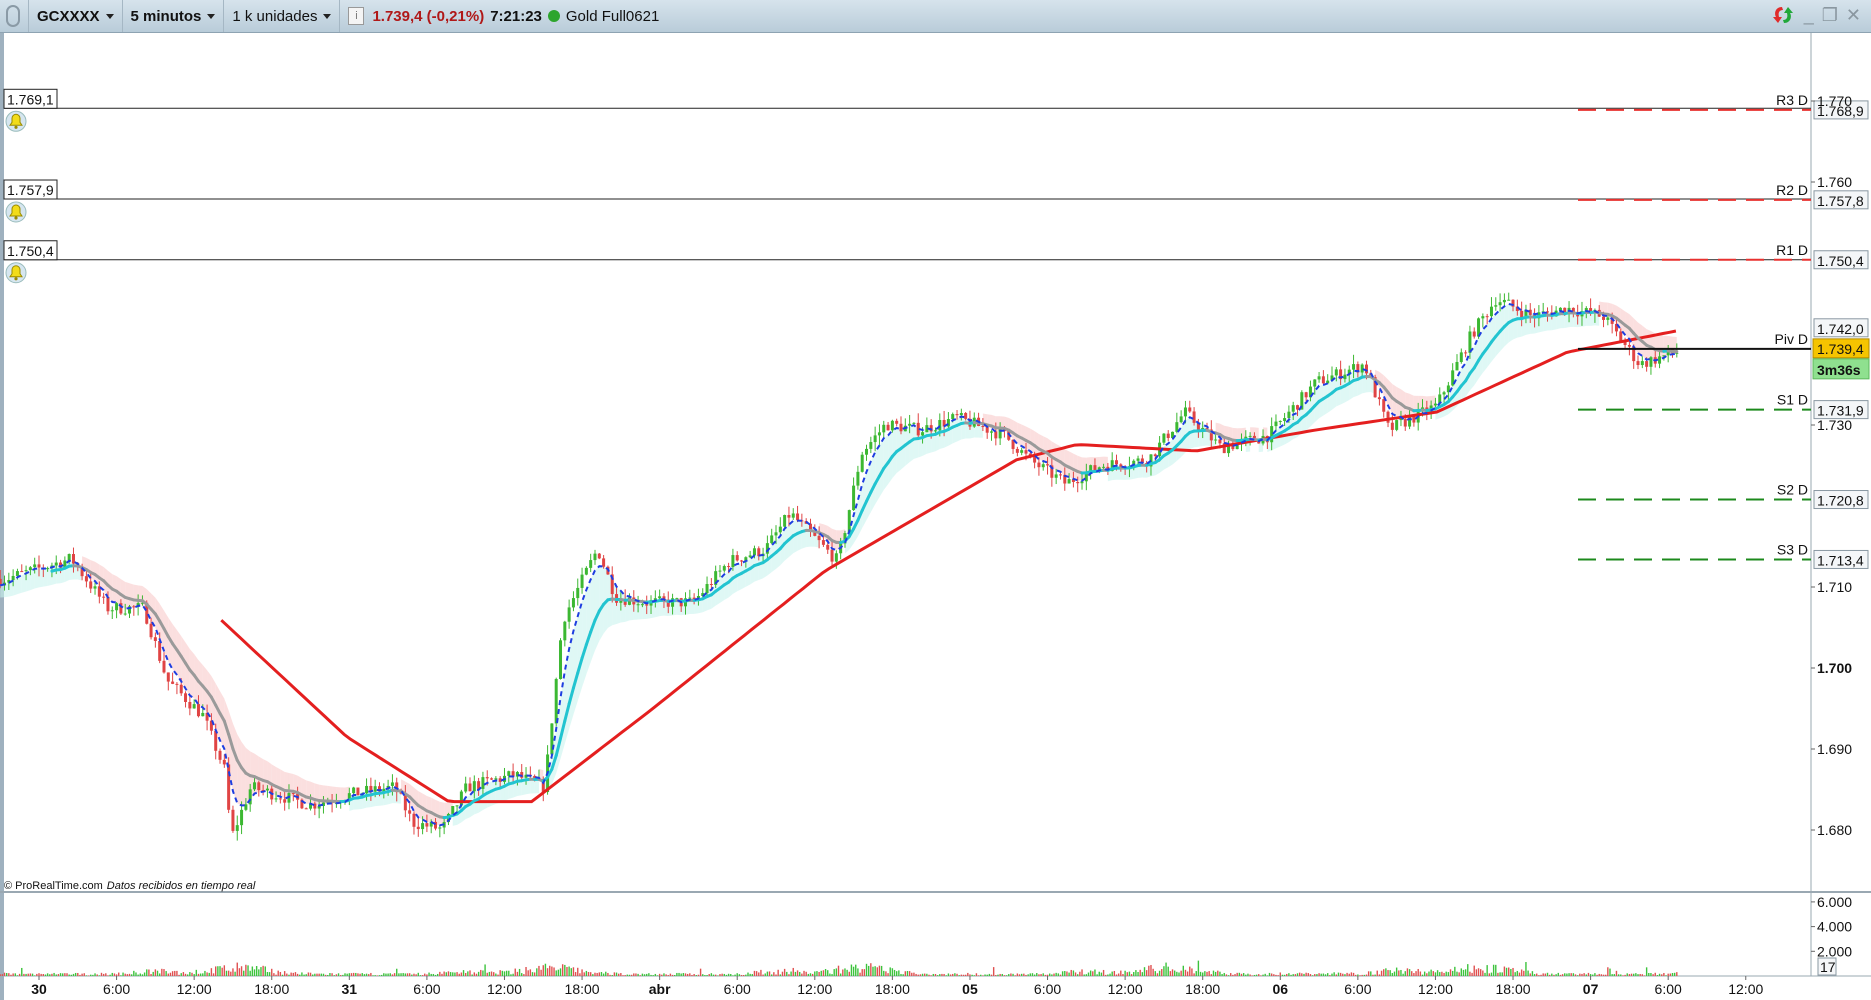 The width and height of the screenshot is (1871, 1000). I want to click on symbol-dropdown: GCXXXX, so click(76, 16).